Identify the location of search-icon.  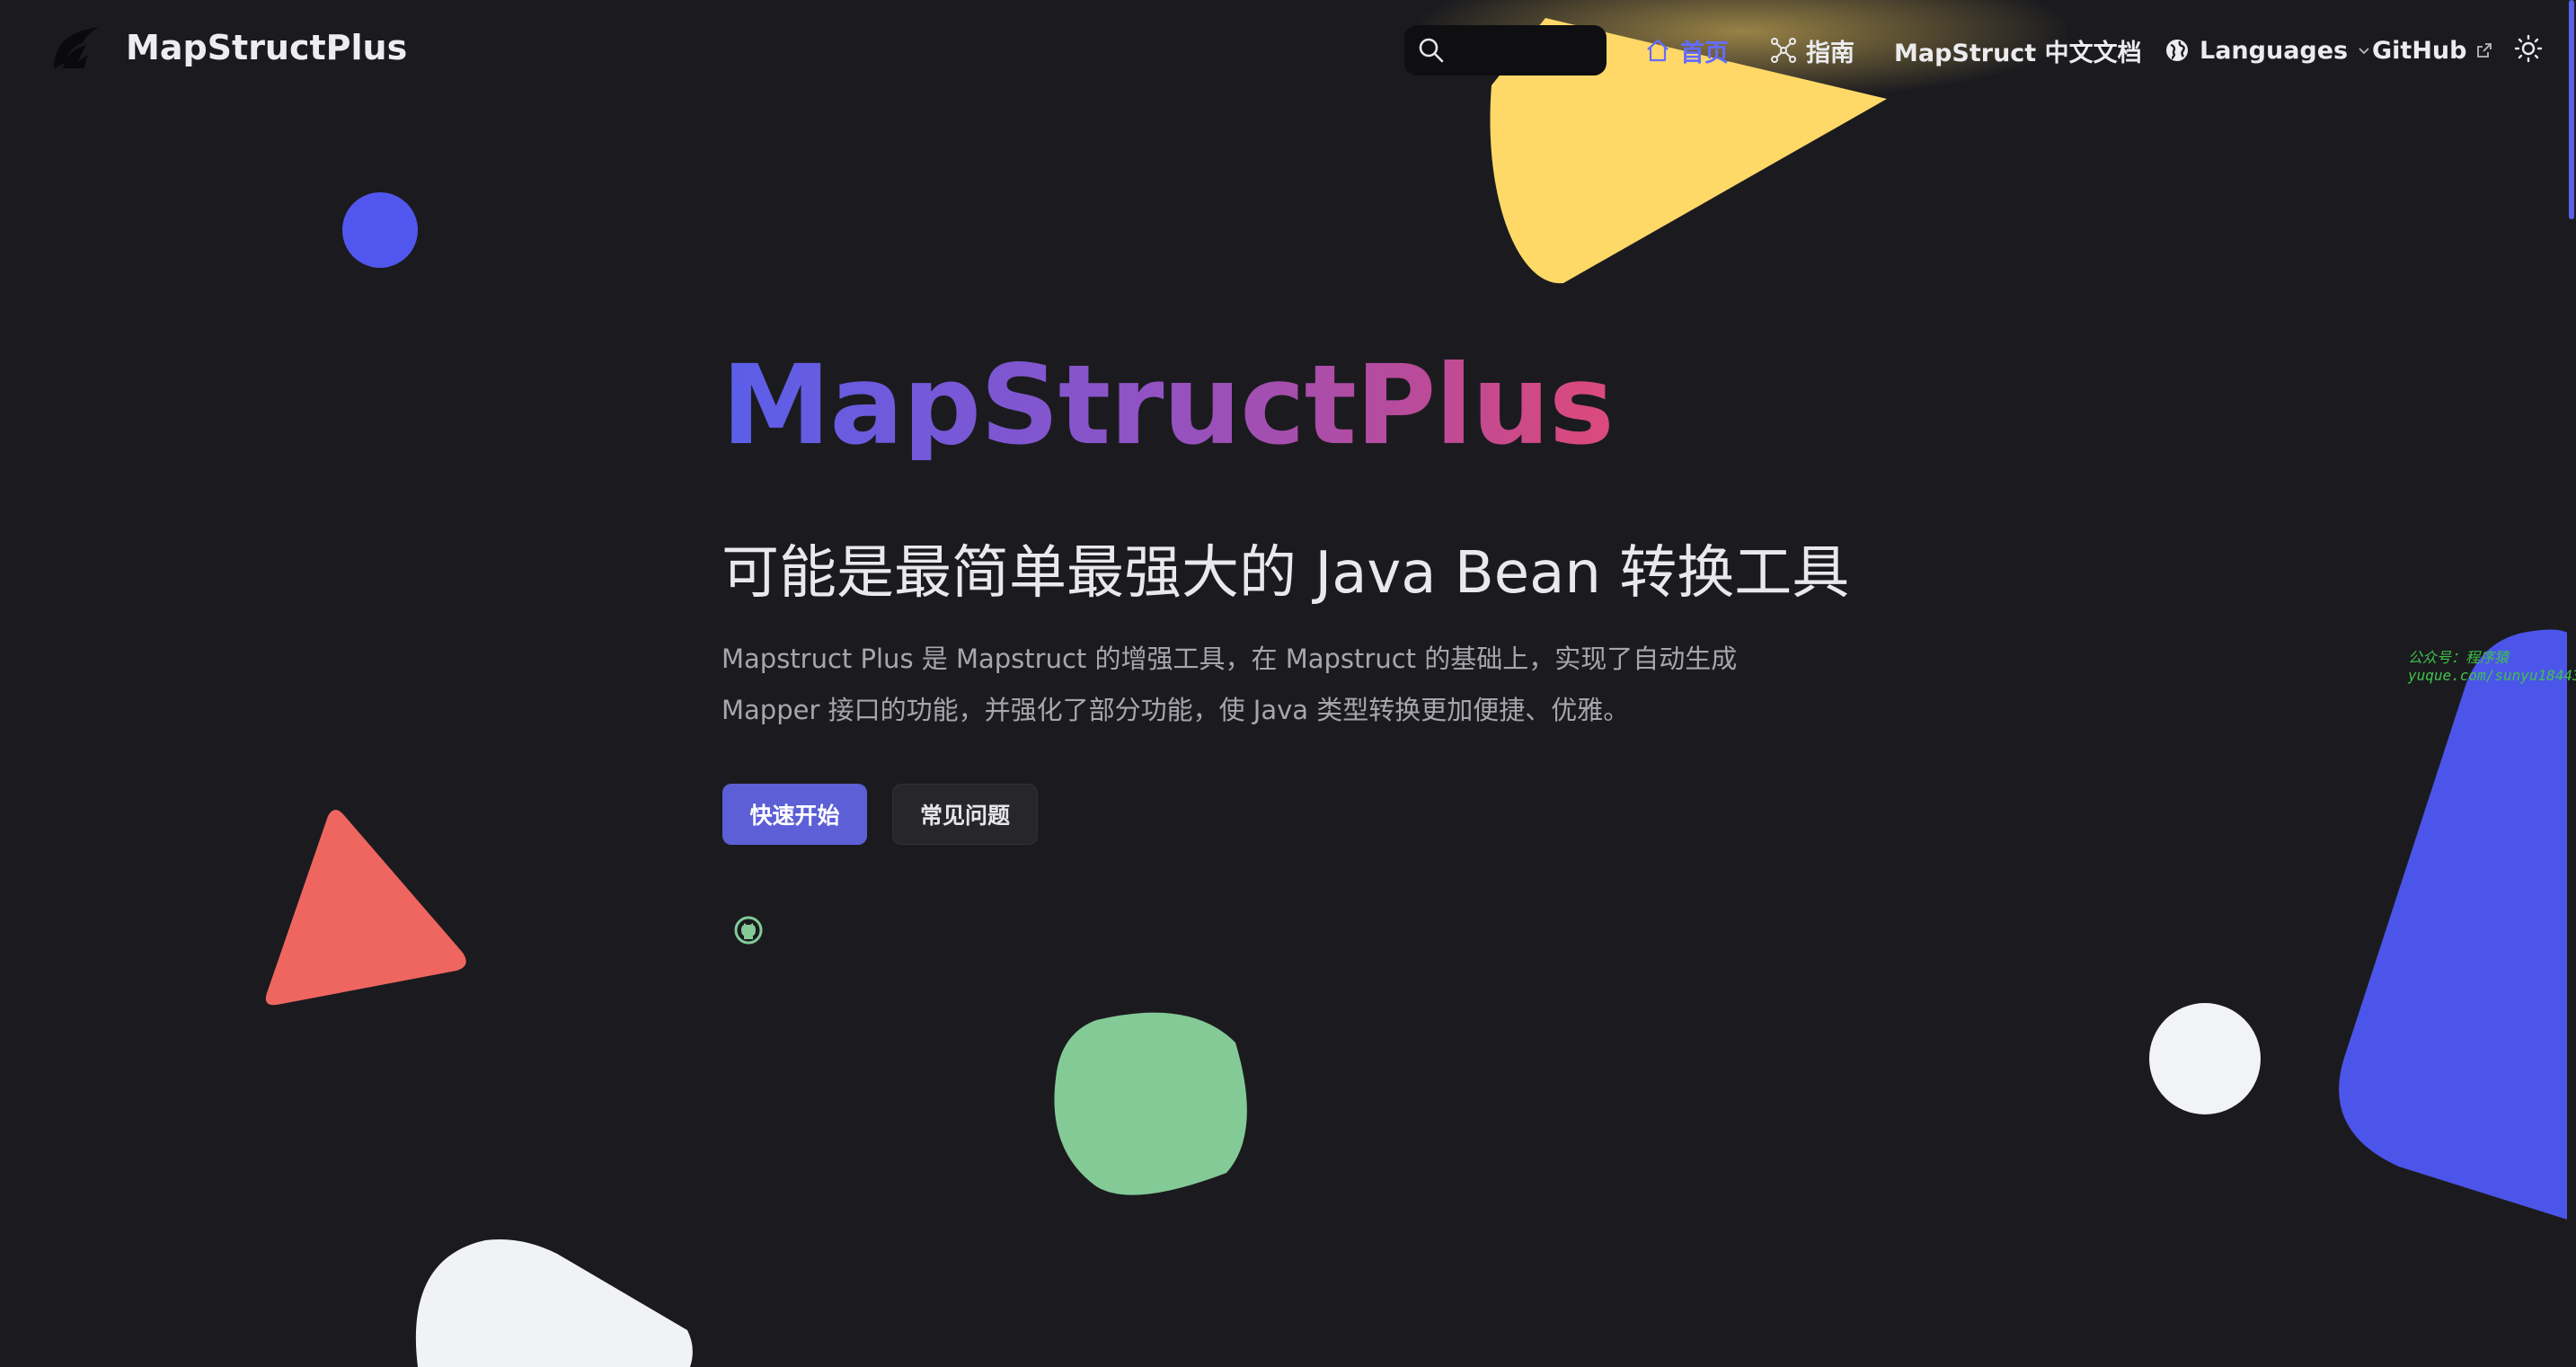
(1431, 51).